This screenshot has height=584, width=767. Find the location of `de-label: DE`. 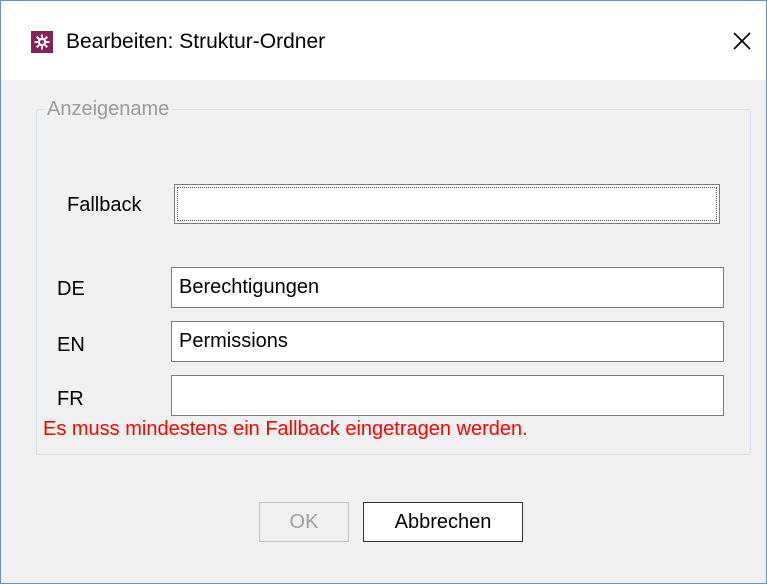

de-label: DE is located at coordinates (71, 289).